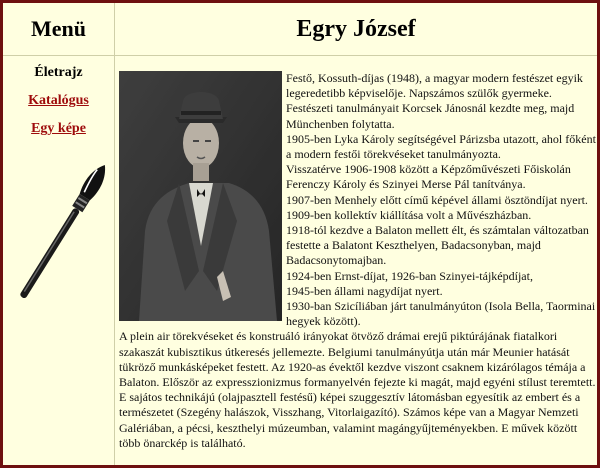 This screenshot has height=468, width=600. What do you see at coordinates (58, 129) in the screenshot?
I see `menu-item-egy-kepe: Egy képe` at bounding box center [58, 129].